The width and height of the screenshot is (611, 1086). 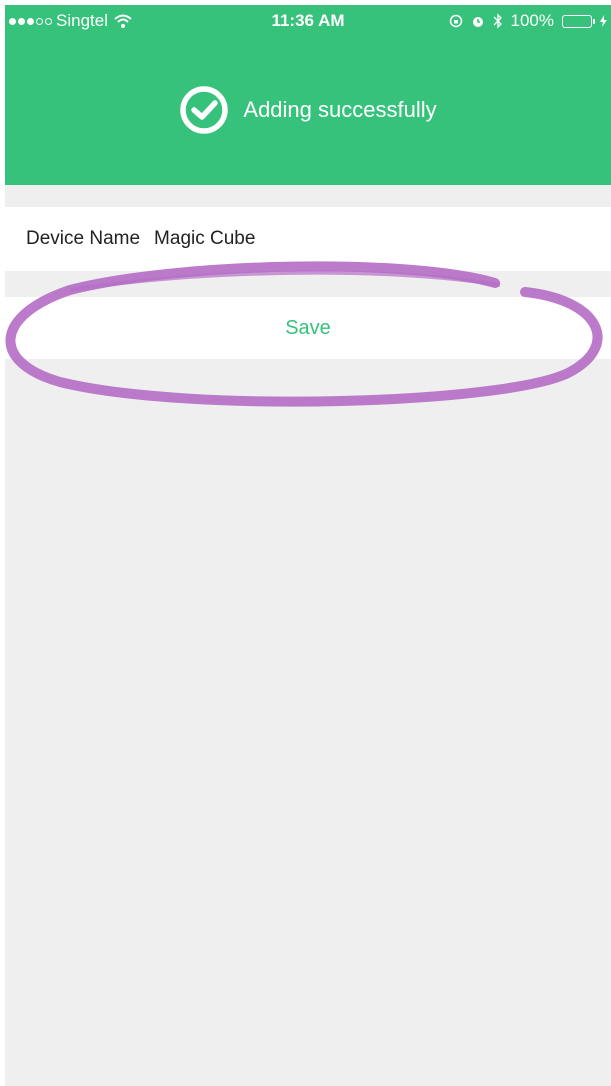 What do you see at coordinates (578, 21) in the screenshot?
I see `battery-icon` at bounding box center [578, 21].